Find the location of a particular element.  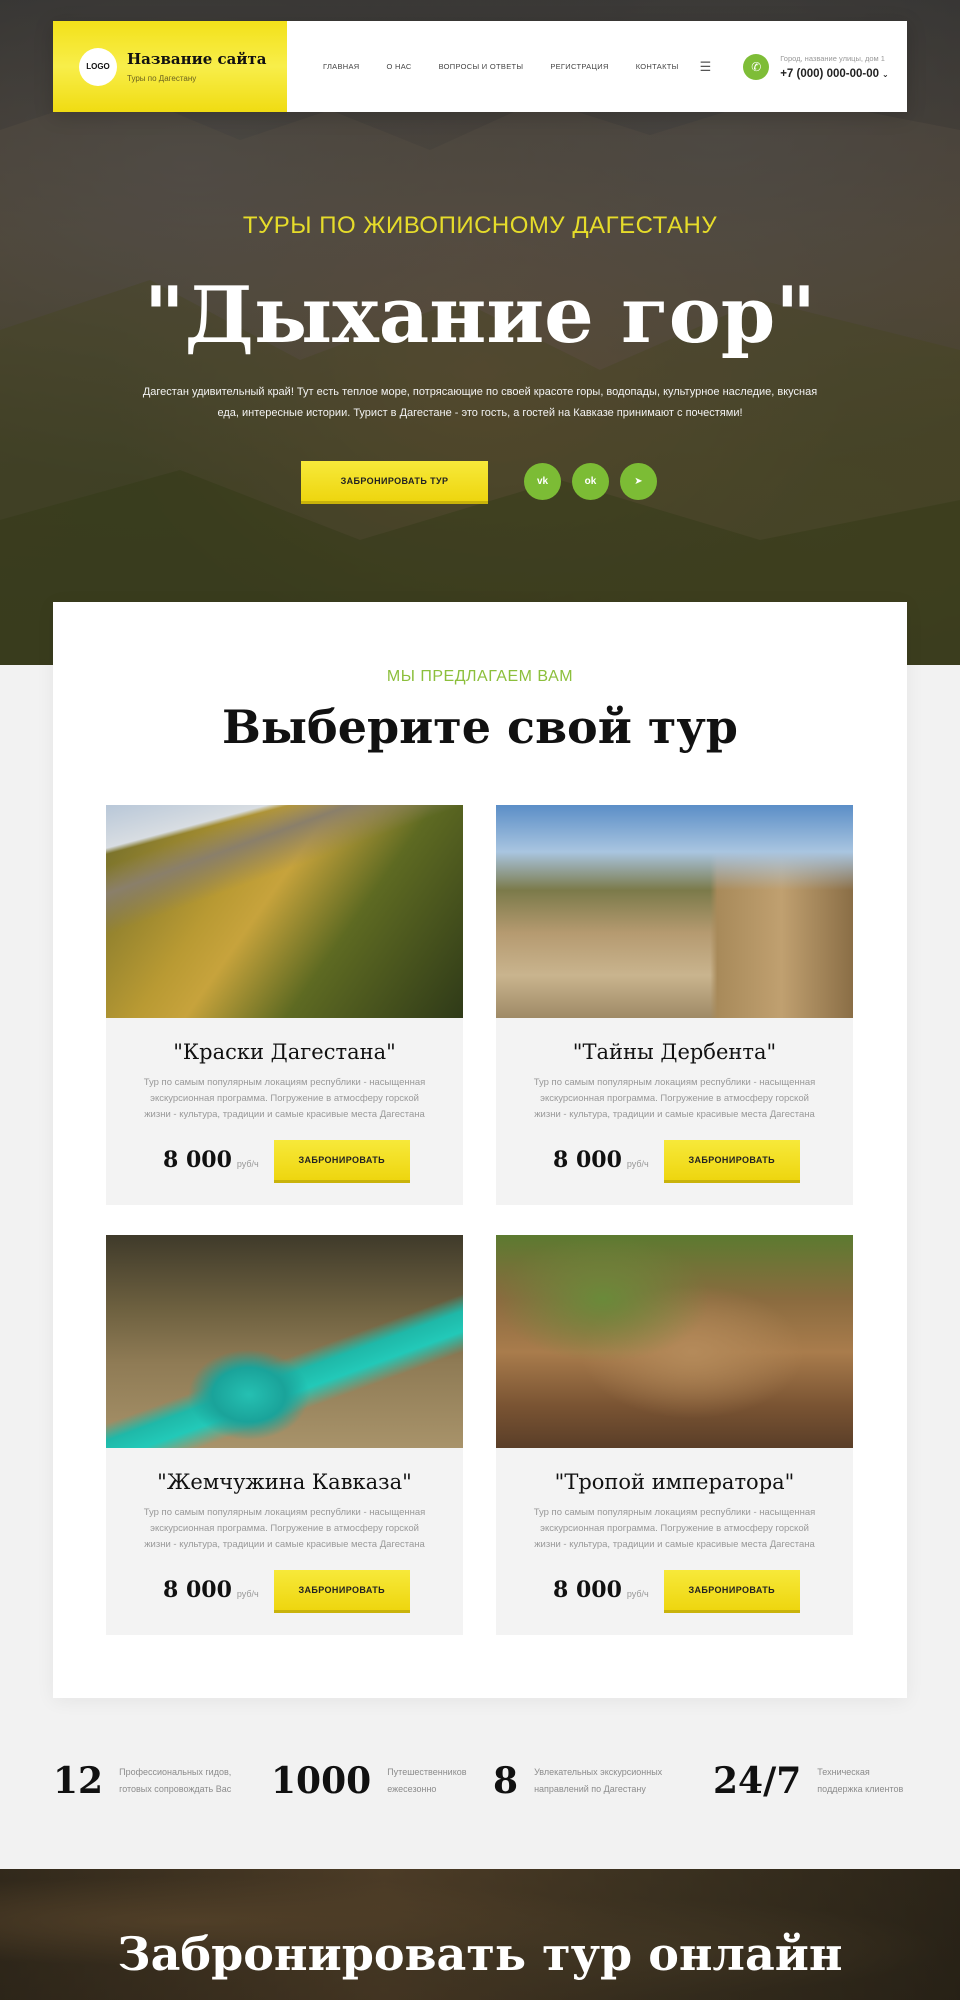

header-address: Город, название улицы, дом 1 is located at coordinates (832, 58).